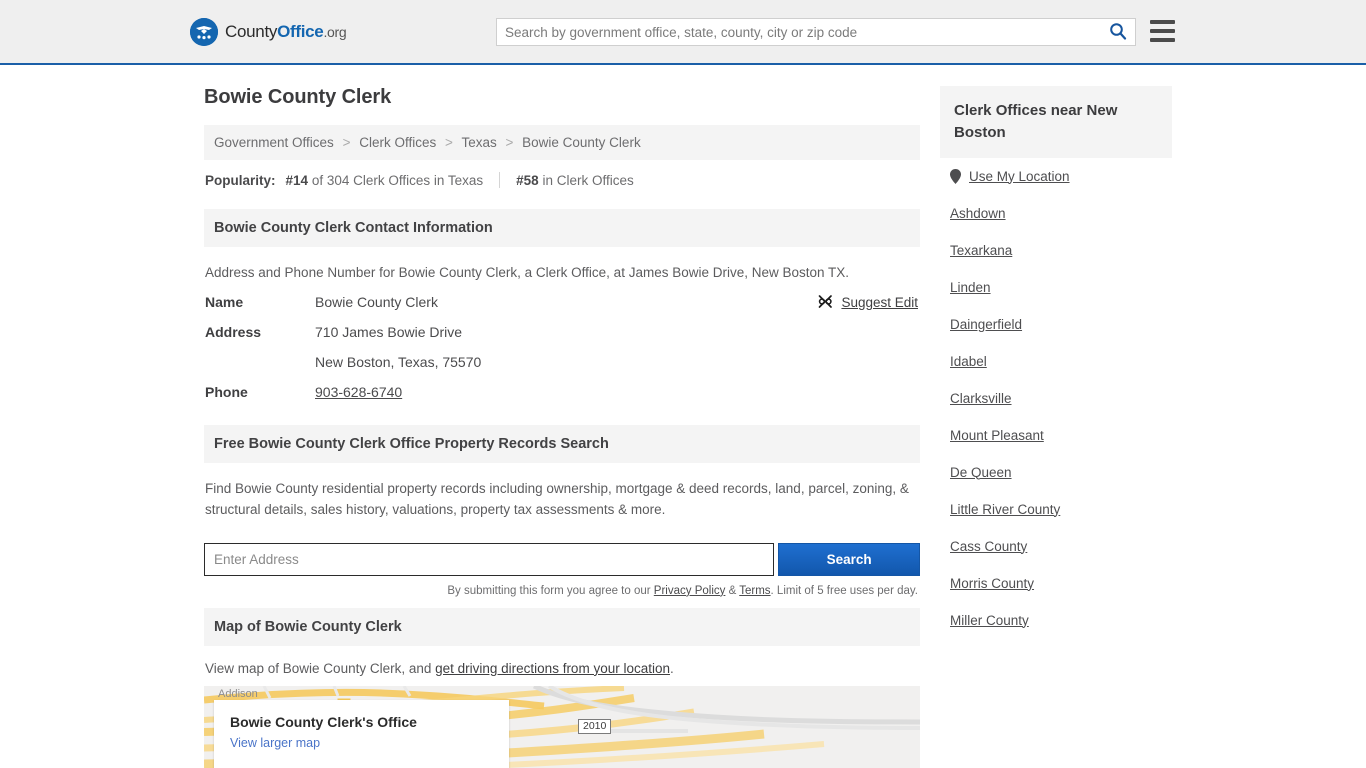 This screenshot has height=768, width=1366. What do you see at coordinates (970, 287) in the screenshot?
I see `sidebar-link-linden: Linden` at bounding box center [970, 287].